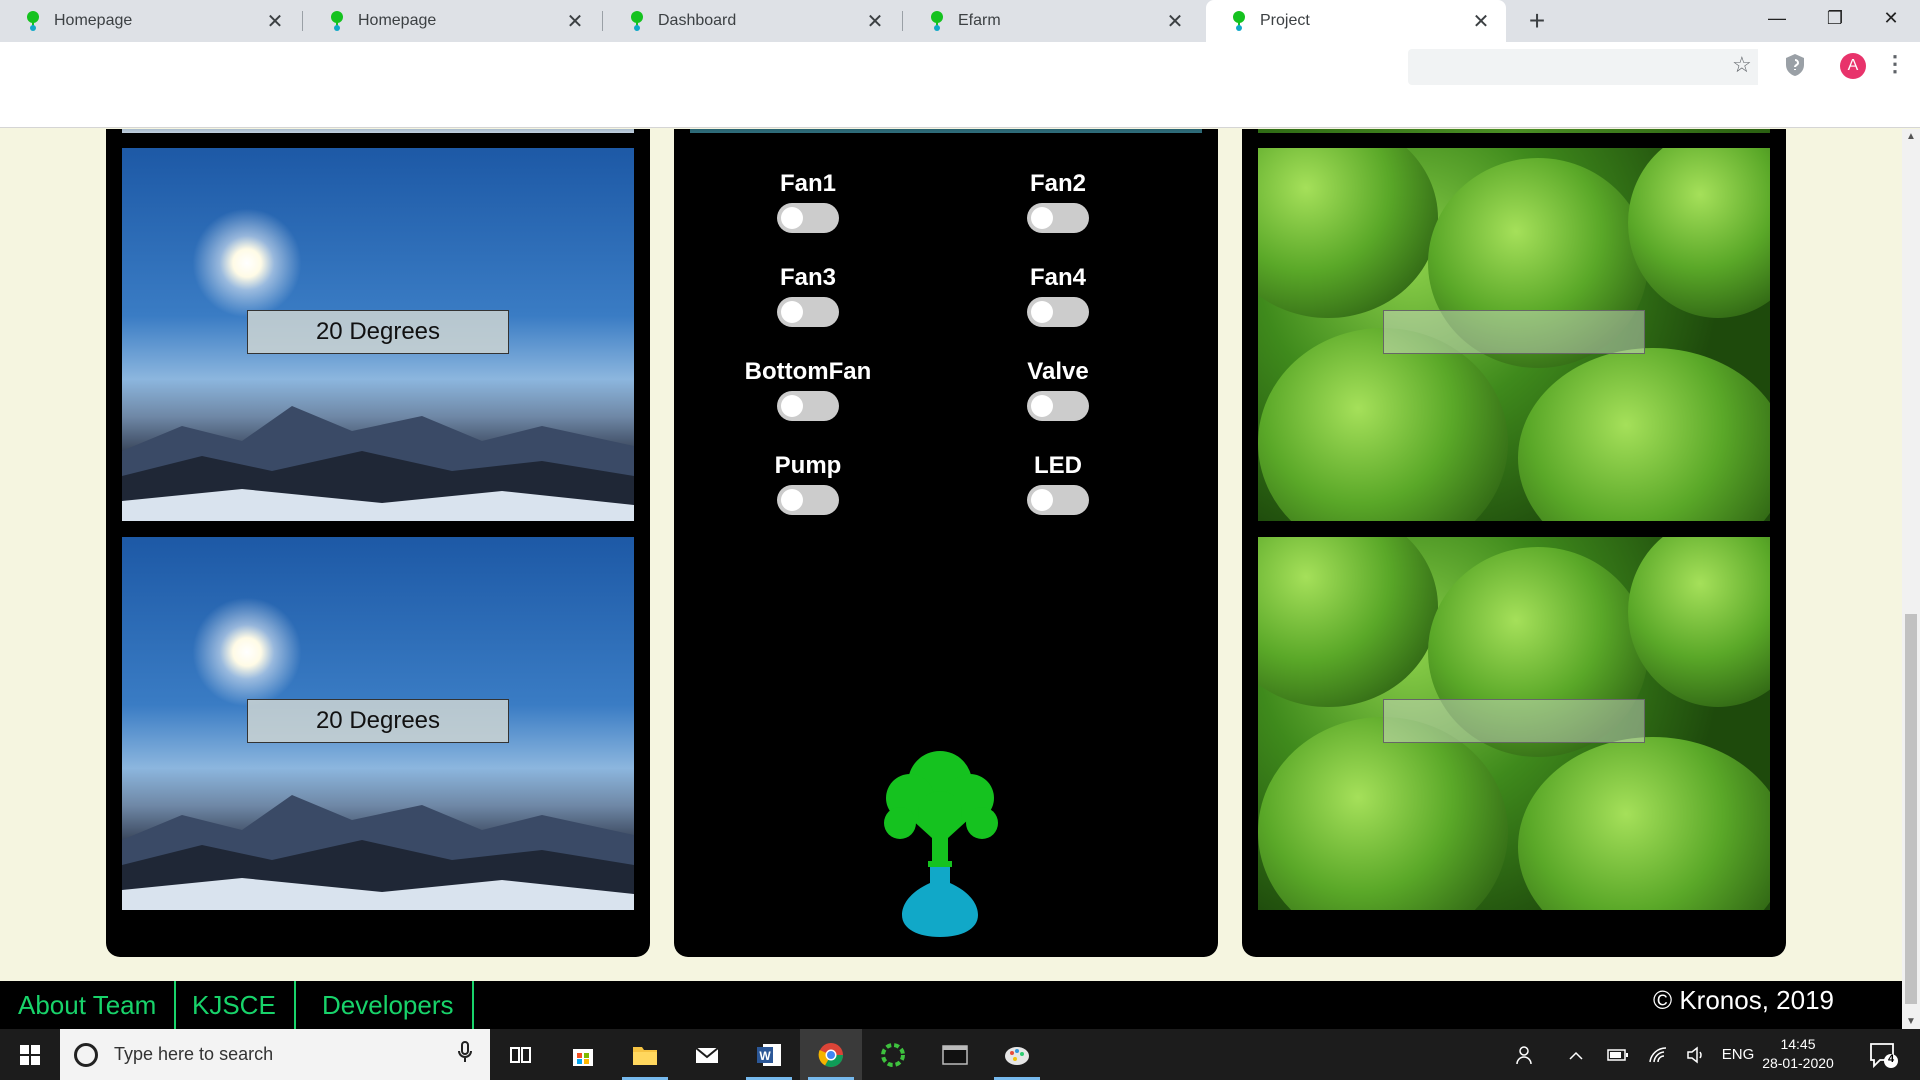 This screenshot has width=1920, height=1080. I want to click on tab-homepage-2: Homepage ✕, so click(452, 21).